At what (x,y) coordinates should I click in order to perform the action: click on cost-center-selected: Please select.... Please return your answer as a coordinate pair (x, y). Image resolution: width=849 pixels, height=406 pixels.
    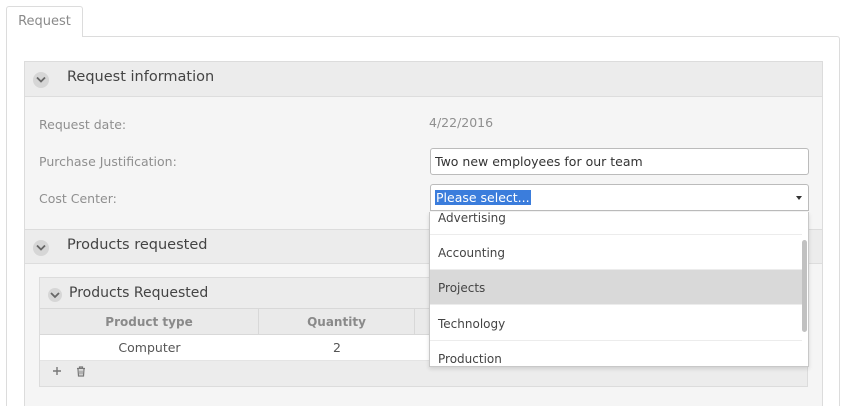
    Looking at the image, I should click on (483, 197).